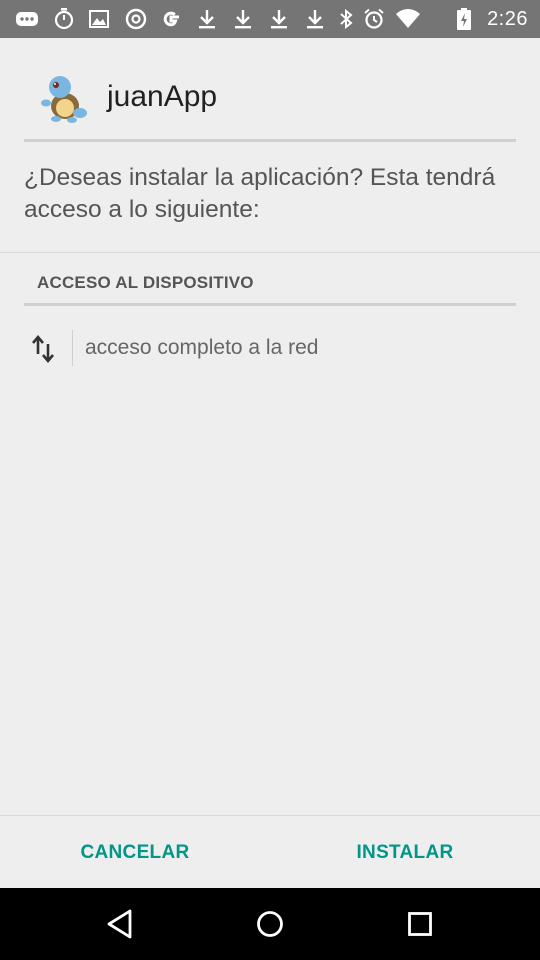  What do you see at coordinates (374, 19) in the screenshot?
I see `alarm-icon` at bounding box center [374, 19].